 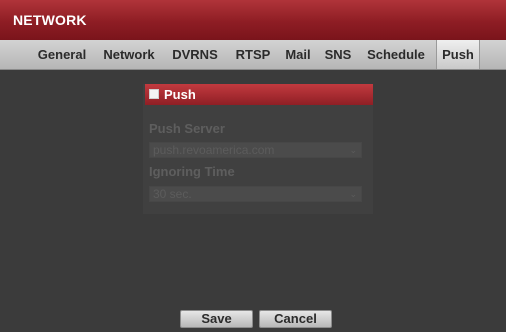 I want to click on cancel-button: Cancel, so click(x=295, y=319).